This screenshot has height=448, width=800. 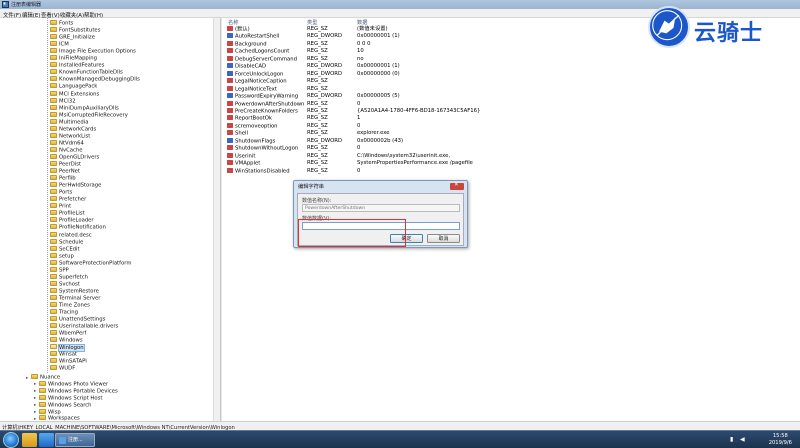 What do you see at coordinates (46, 440) in the screenshot?
I see `browser-taskbar-icon` at bounding box center [46, 440].